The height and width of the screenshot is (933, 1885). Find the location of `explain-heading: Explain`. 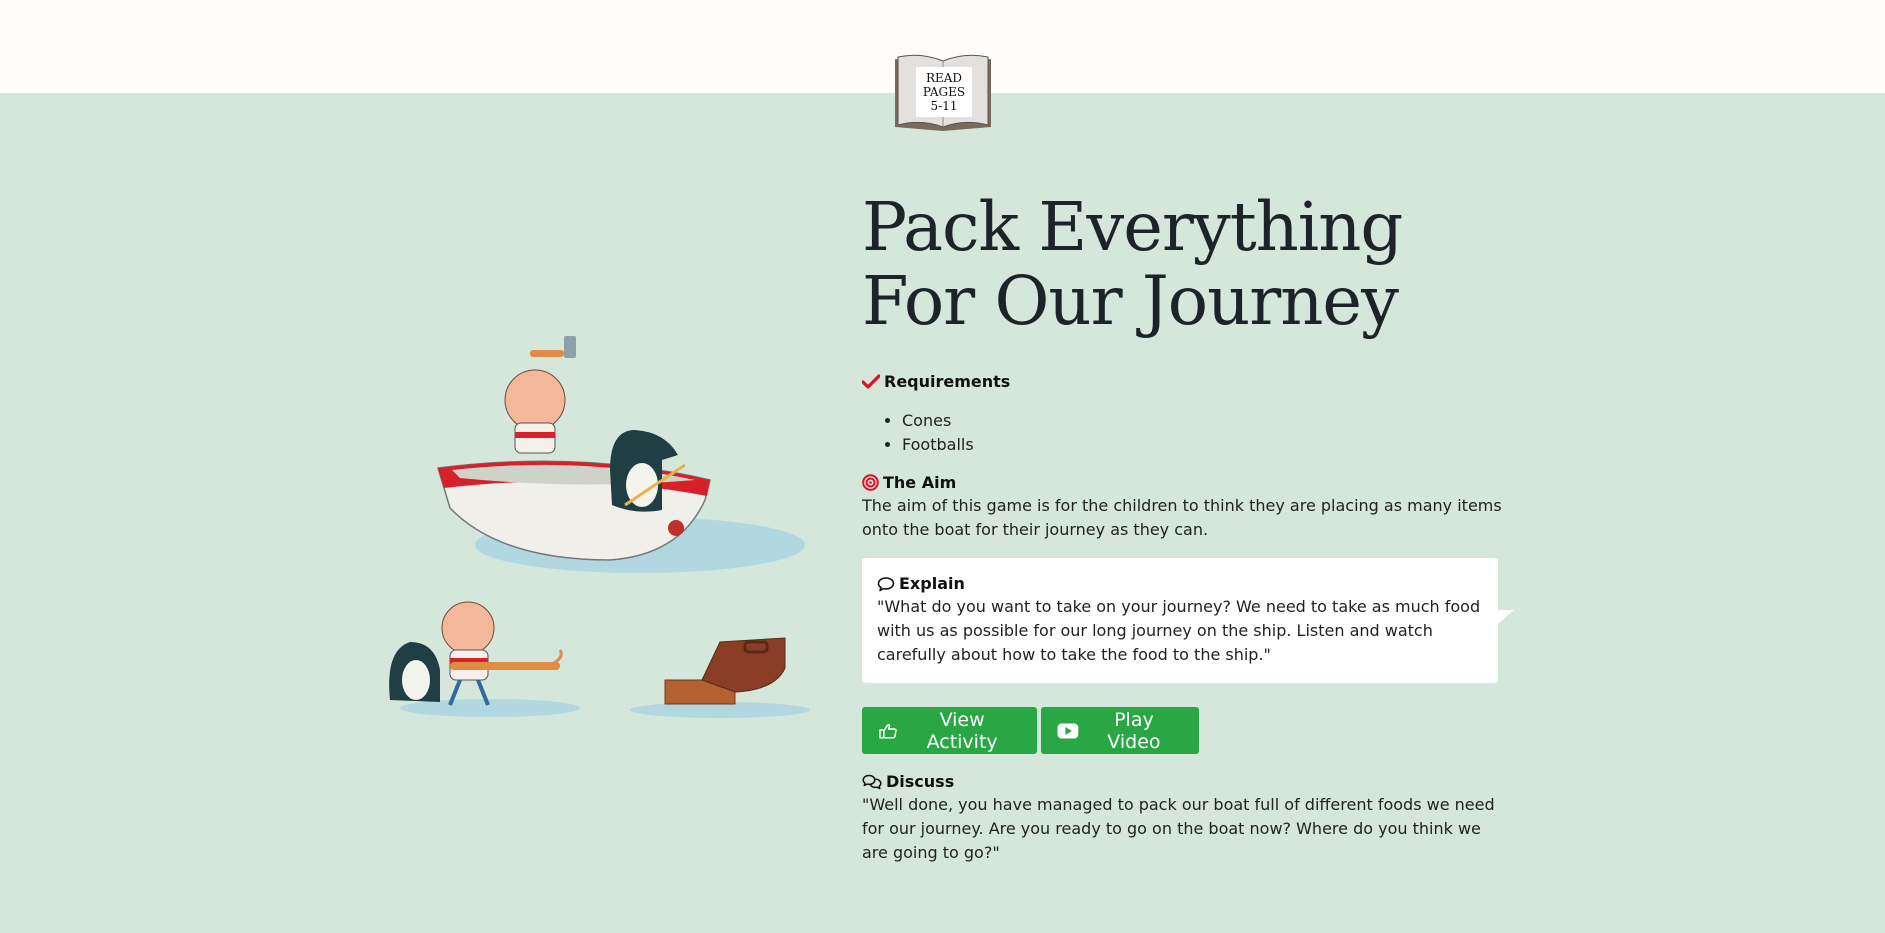

explain-heading: Explain is located at coordinates (1180, 583).